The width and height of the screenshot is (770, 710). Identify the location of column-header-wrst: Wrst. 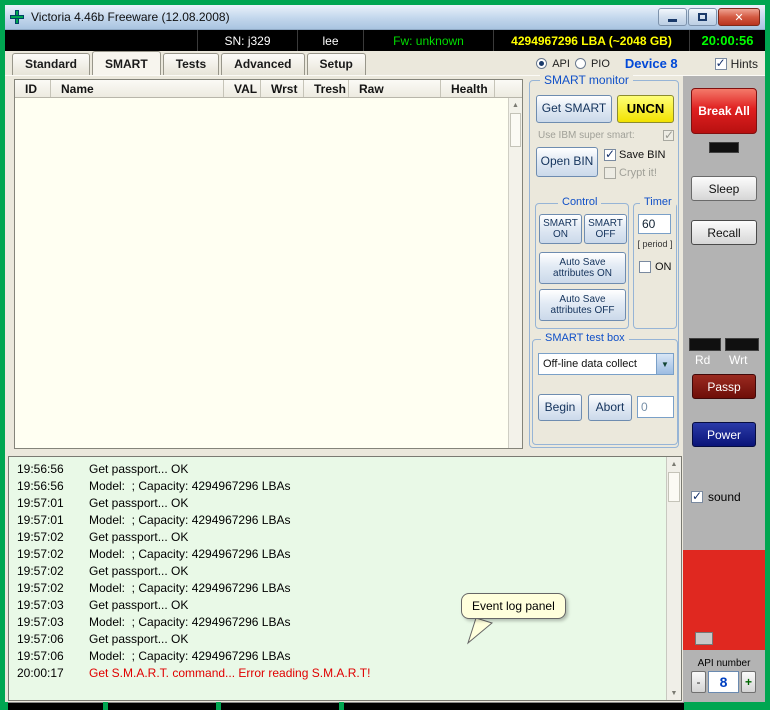
(282, 88).